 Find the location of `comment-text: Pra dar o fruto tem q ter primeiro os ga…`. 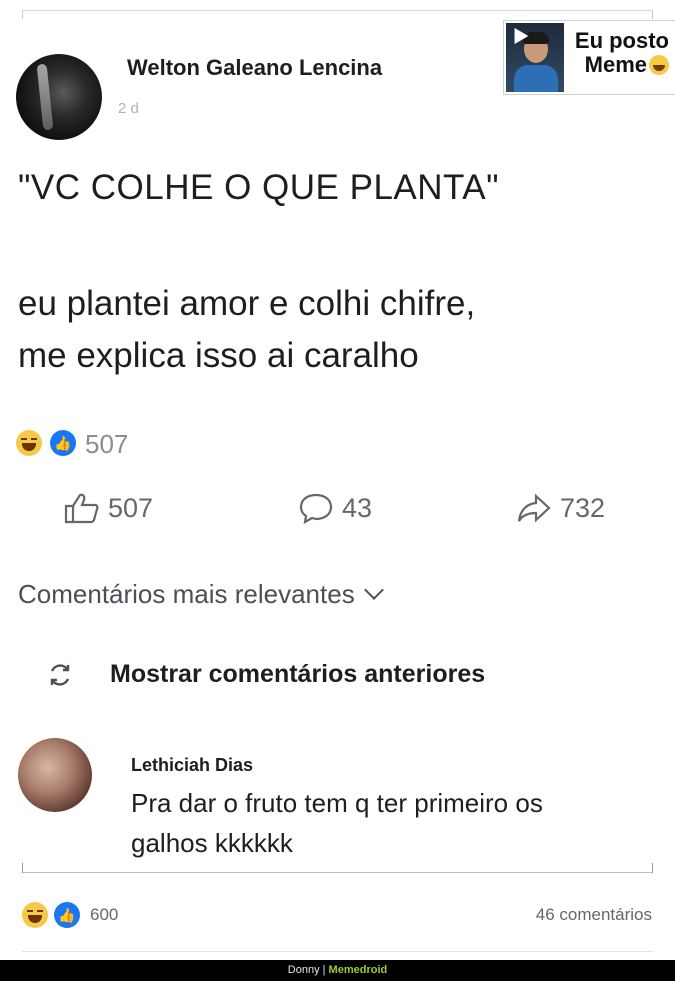

comment-text: Pra dar o fruto tem q ter primeiro os ga… is located at coordinates (391, 823).